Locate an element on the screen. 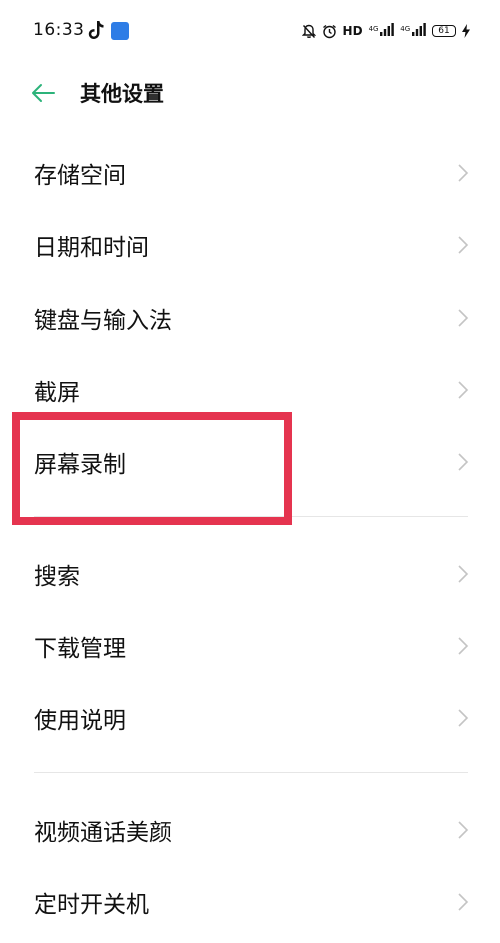 The width and height of the screenshot is (500, 943). status-indicators: HD 4G 4G 61 is located at coordinates (385, 31).